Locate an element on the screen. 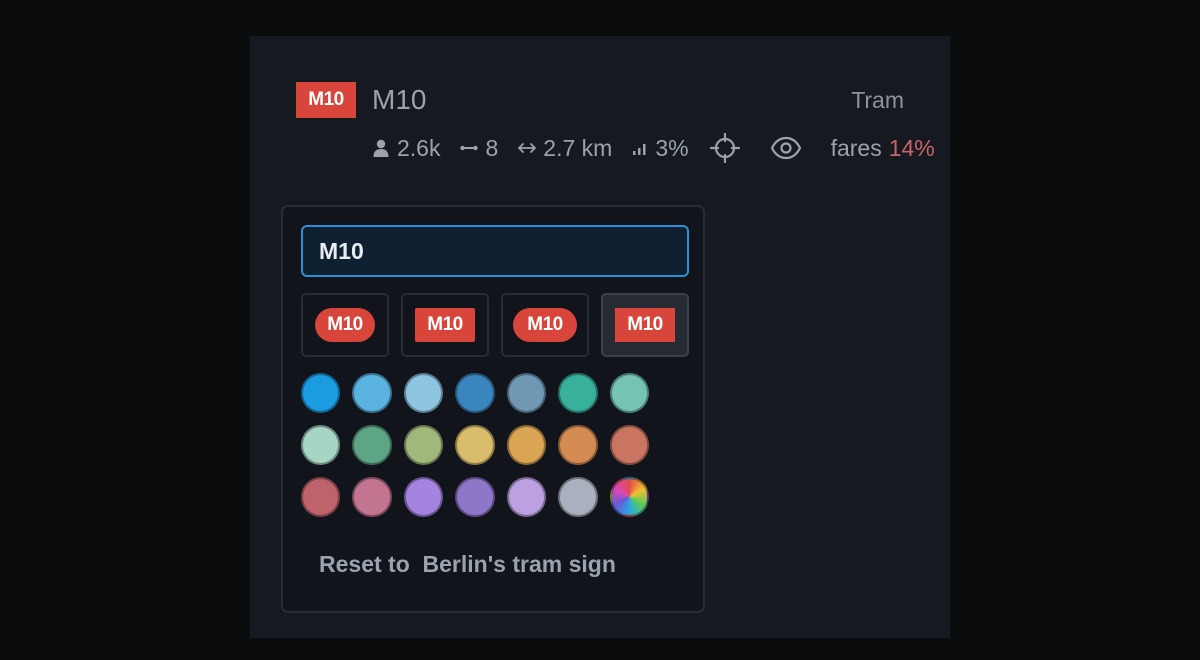 The image size is (1200, 660). line-type: Tram is located at coordinates (877, 100).